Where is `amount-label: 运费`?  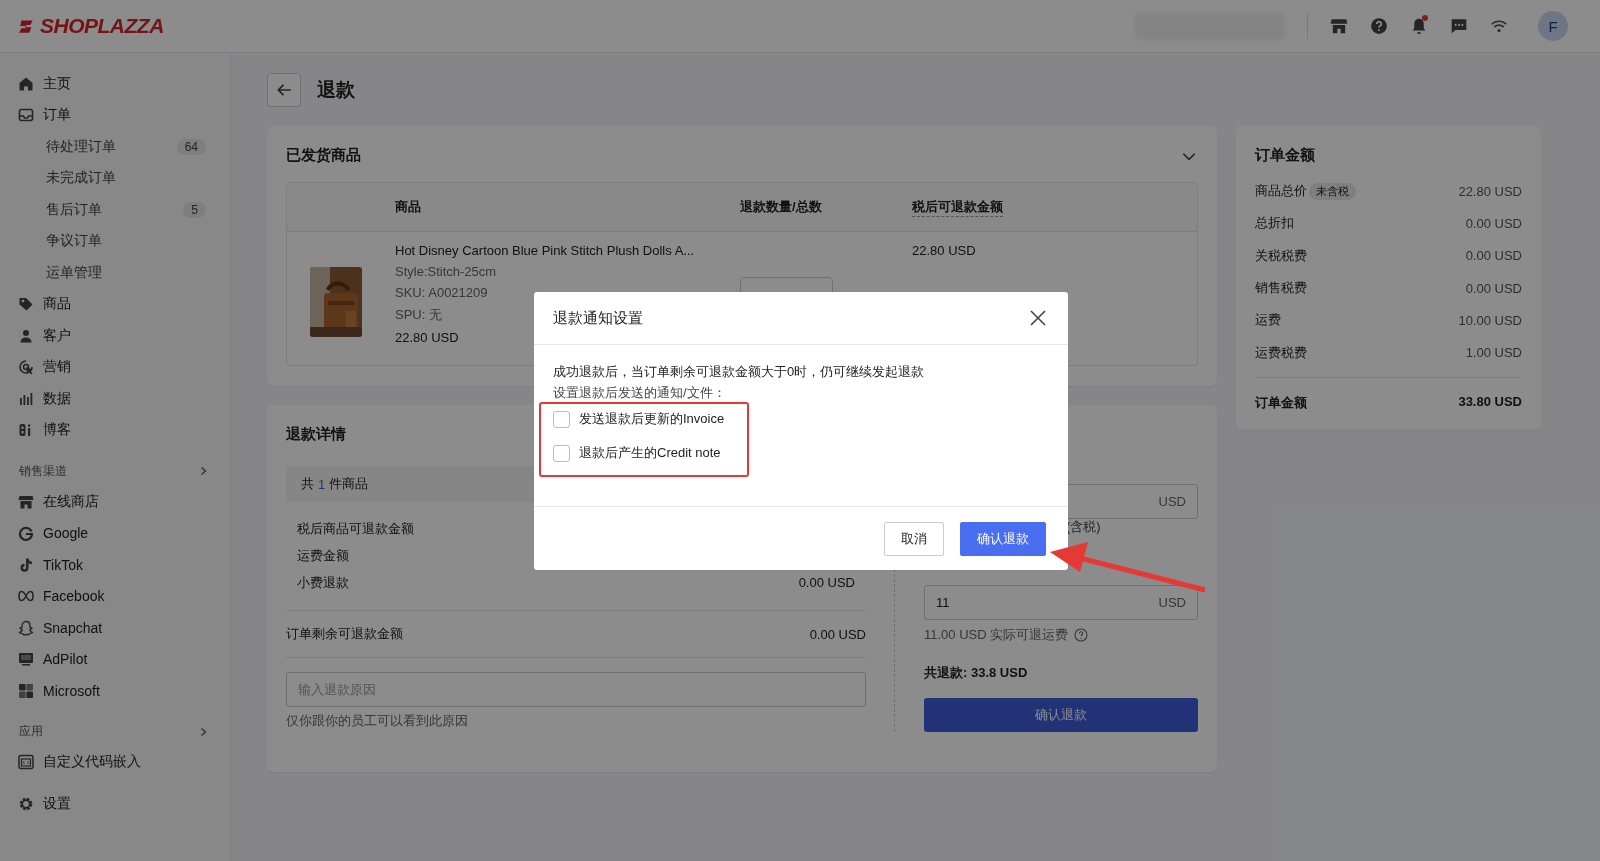 amount-label: 运费 is located at coordinates (1268, 320).